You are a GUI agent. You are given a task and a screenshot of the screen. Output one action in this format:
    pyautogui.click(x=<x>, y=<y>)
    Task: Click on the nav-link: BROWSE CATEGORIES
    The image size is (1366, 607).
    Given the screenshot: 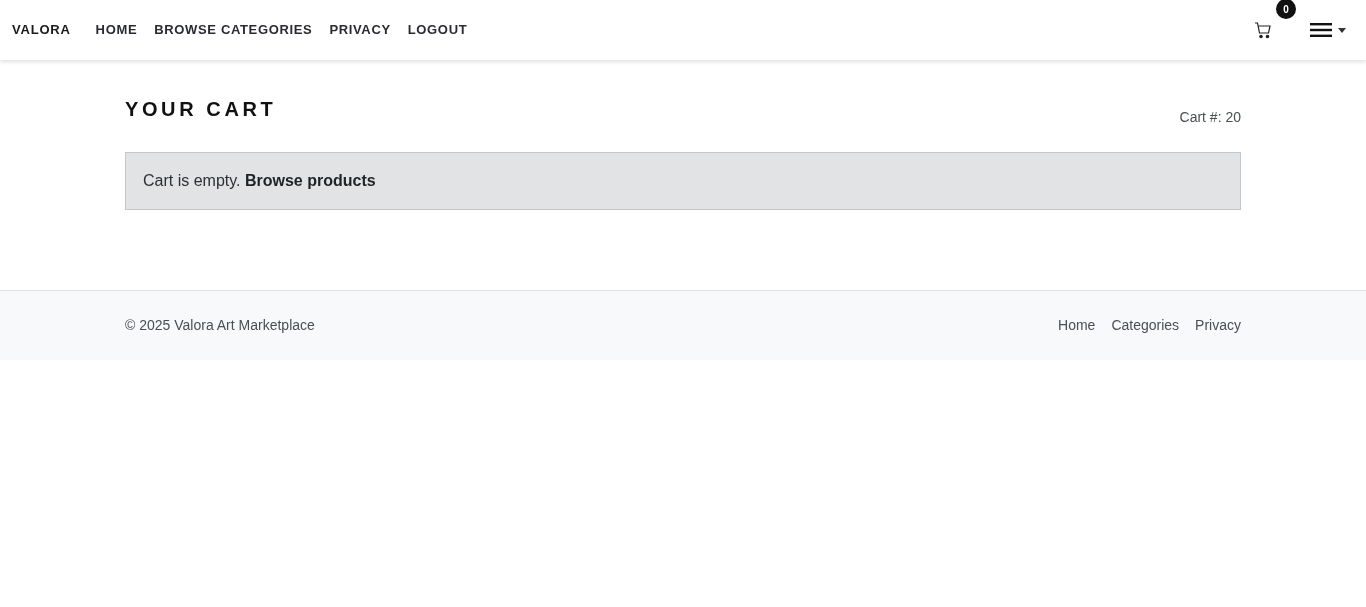 What is the action you would take?
    pyautogui.click(x=233, y=30)
    